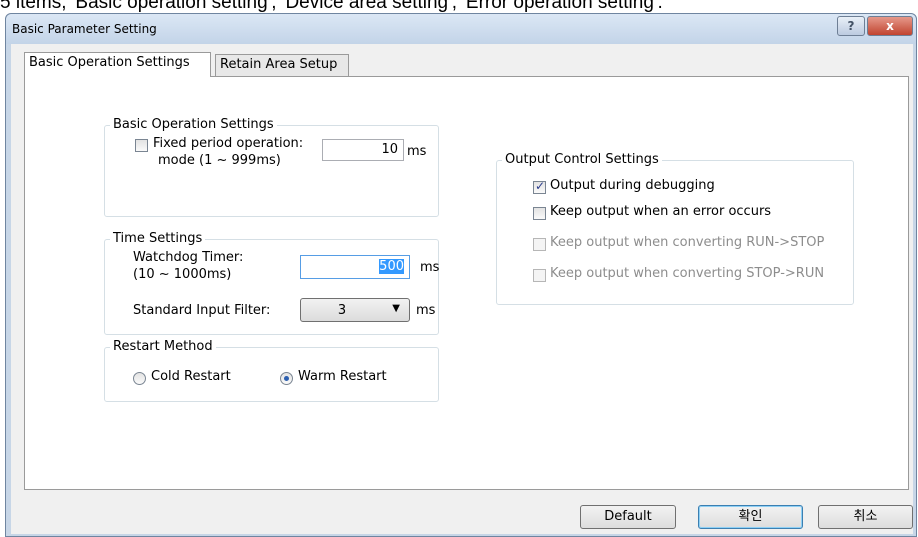  What do you see at coordinates (430, 267) in the screenshot?
I see `watchdog-unit: ms` at bounding box center [430, 267].